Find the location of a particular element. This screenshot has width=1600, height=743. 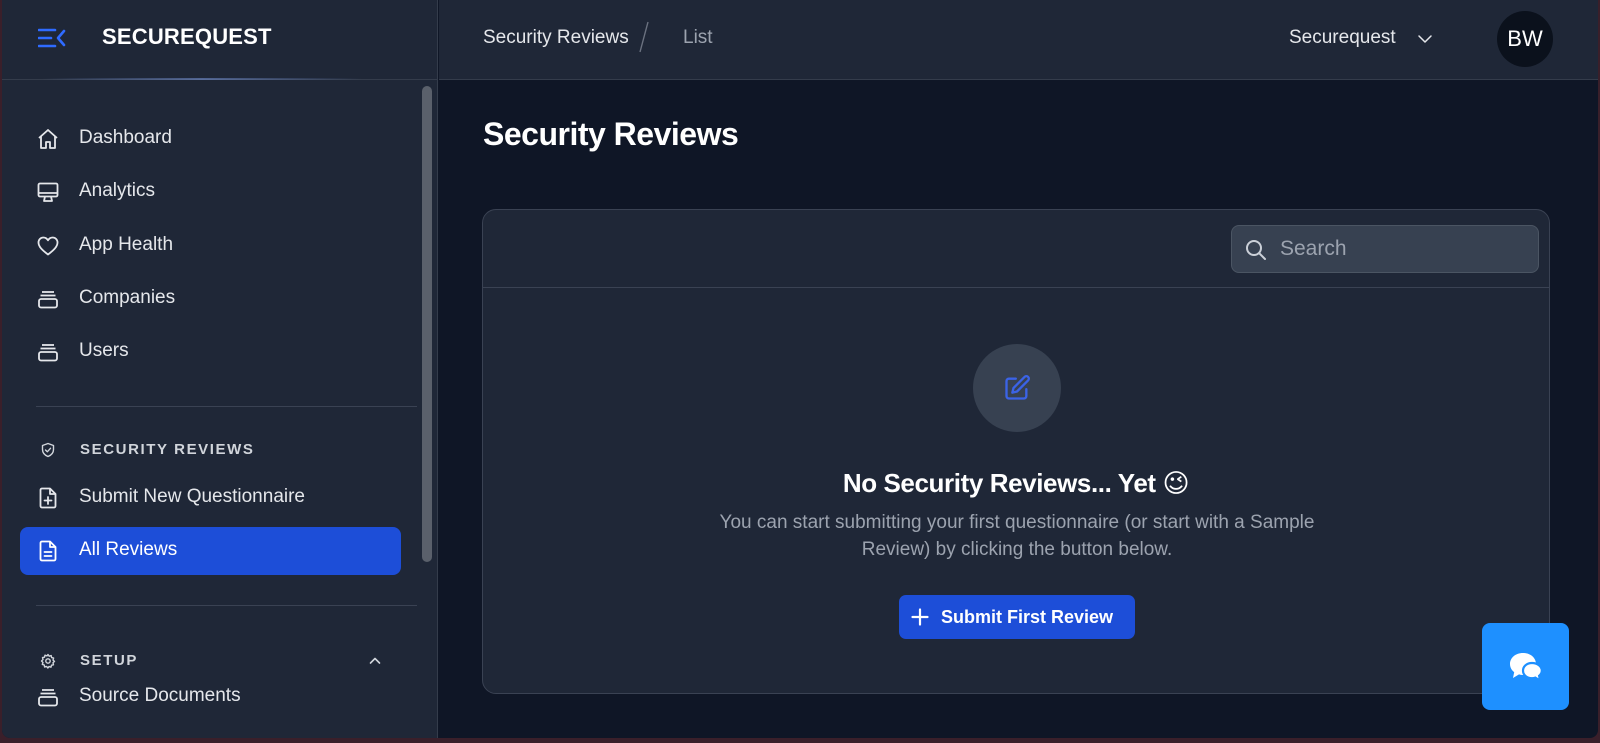

section-title: SECURITY REVIEWS is located at coordinates (167, 449).